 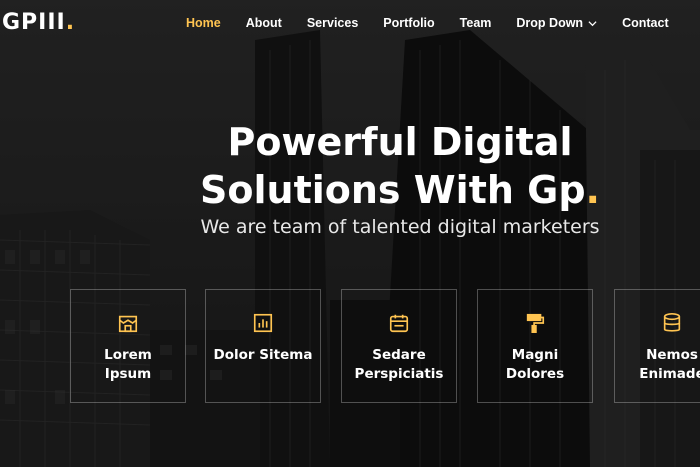 I want to click on feature-title: Sedare Perspiciatis, so click(x=399, y=364).